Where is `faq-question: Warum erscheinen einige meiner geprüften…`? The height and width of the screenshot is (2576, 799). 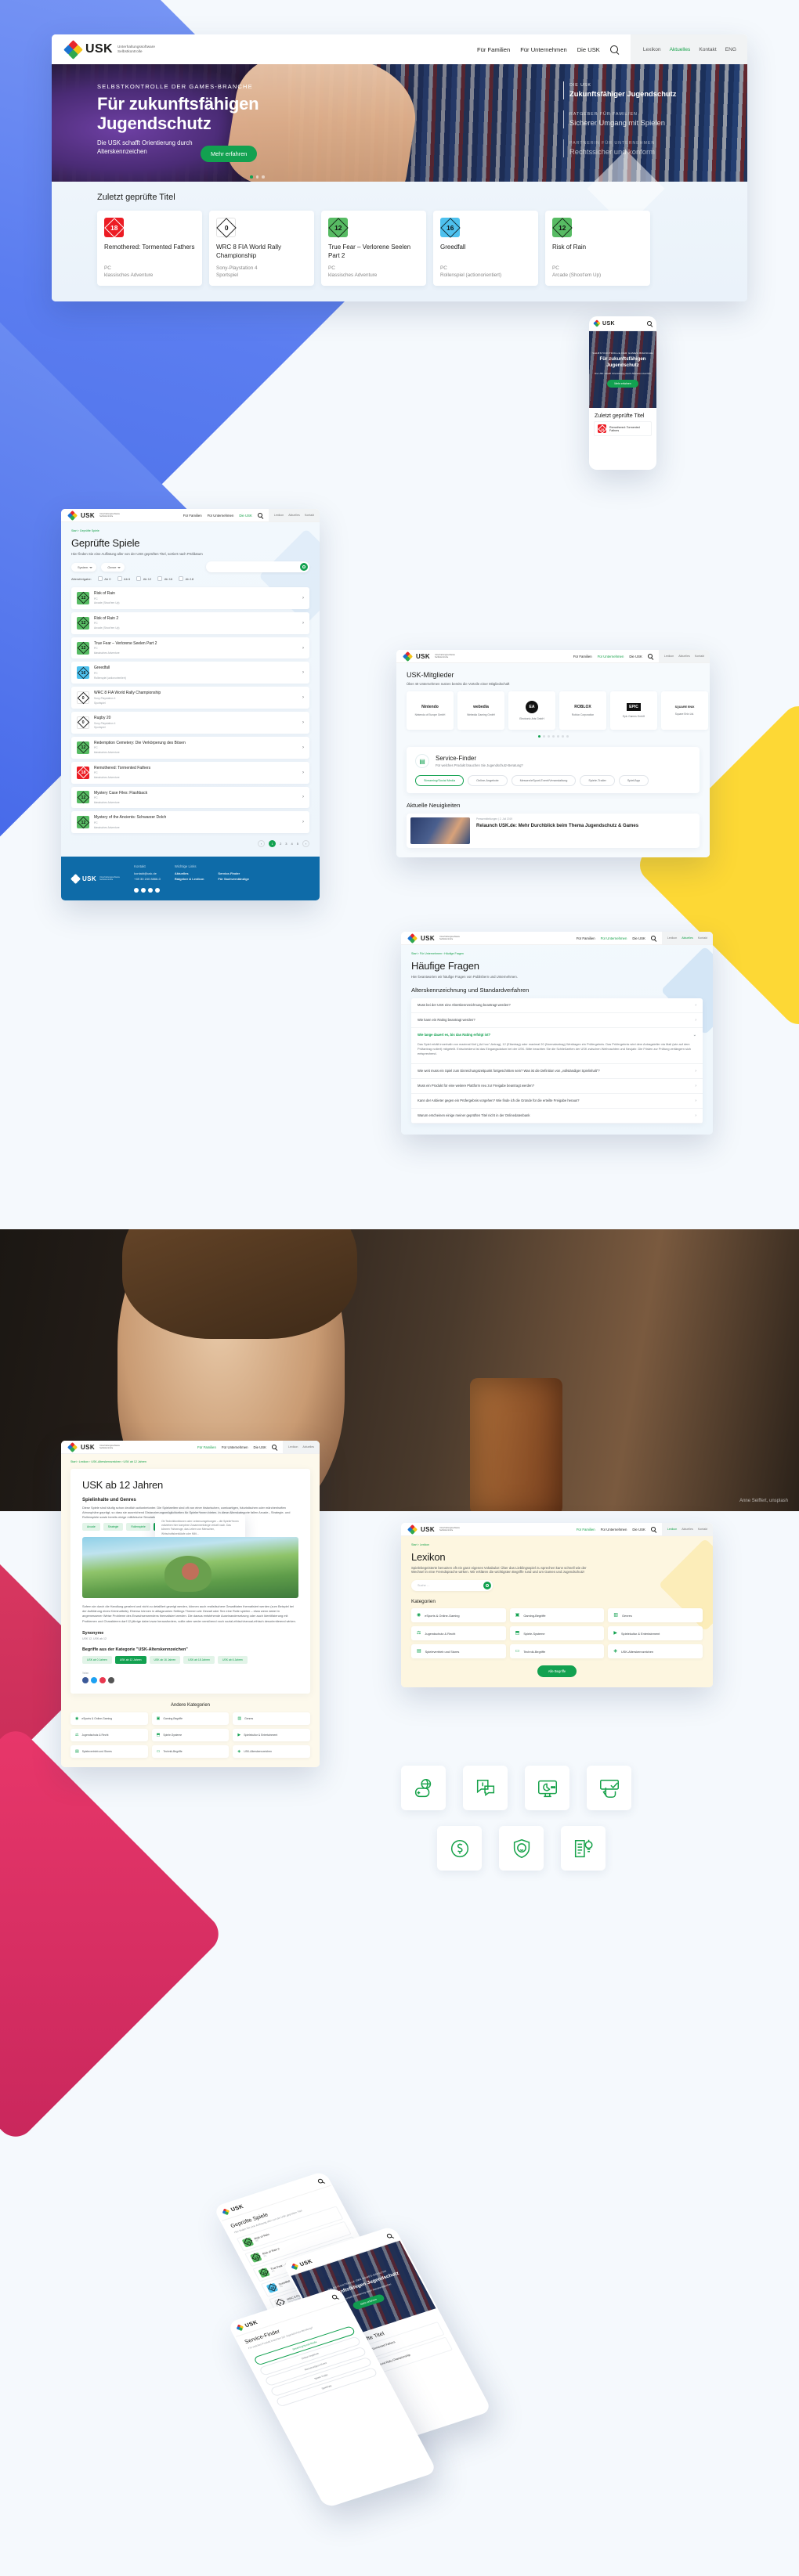
faq-question: Warum erscheinen einige meiner geprüften… is located at coordinates (557, 1116).